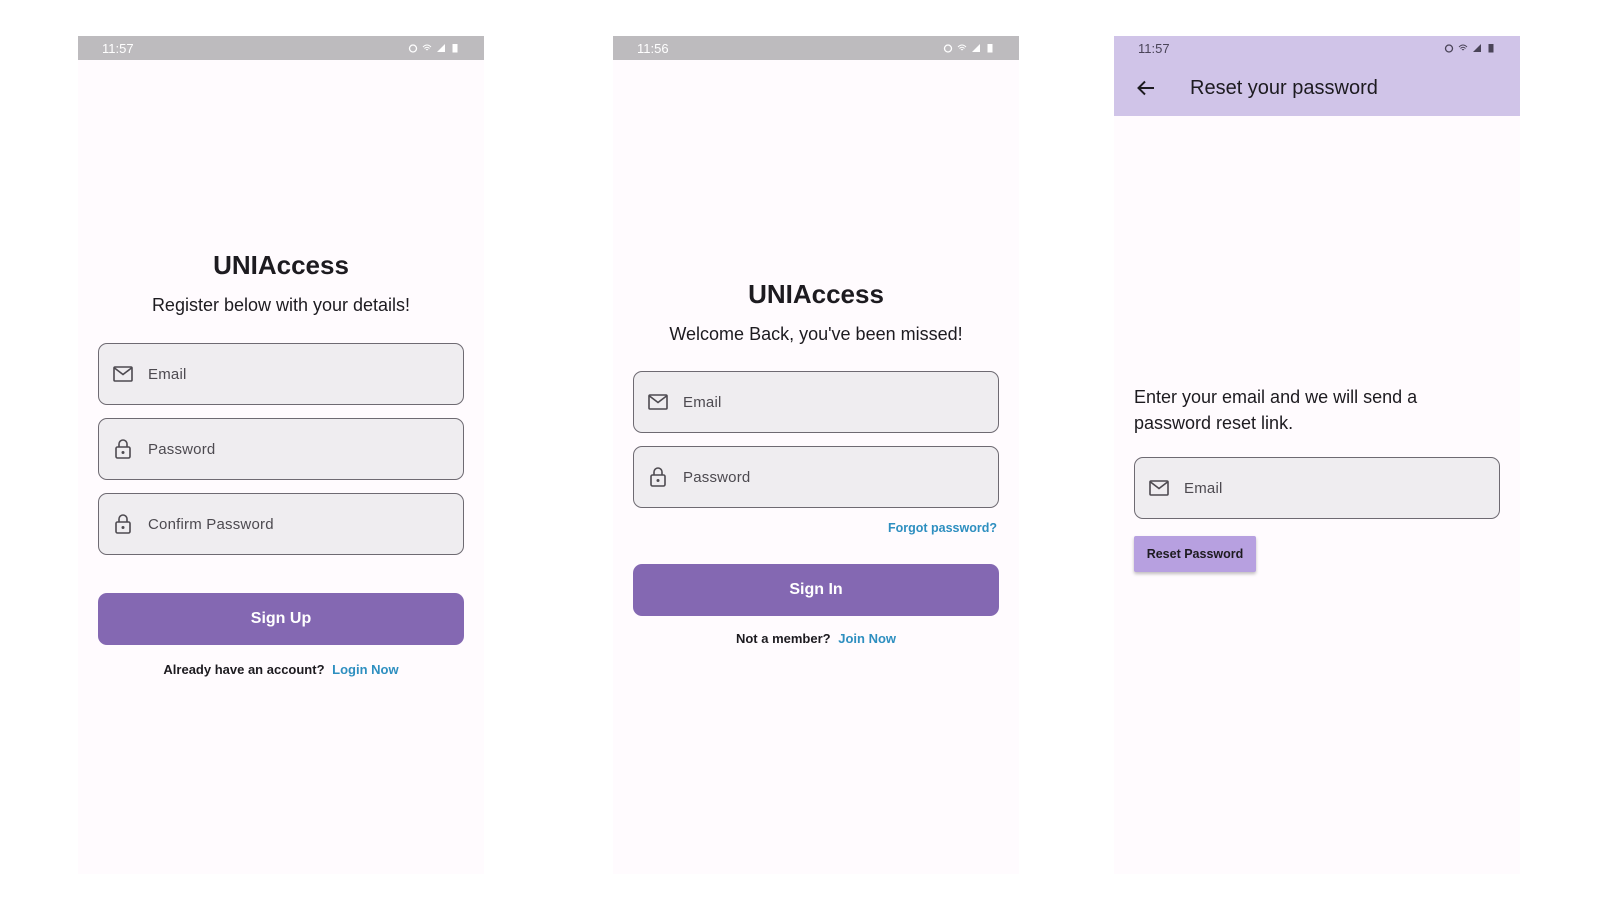 Image resolution: width=1600 pixels, height=900 pixels. Describe the element at coordinates (365, 669) in the screenshot. I see `login-now-link: Login Now` at that location.